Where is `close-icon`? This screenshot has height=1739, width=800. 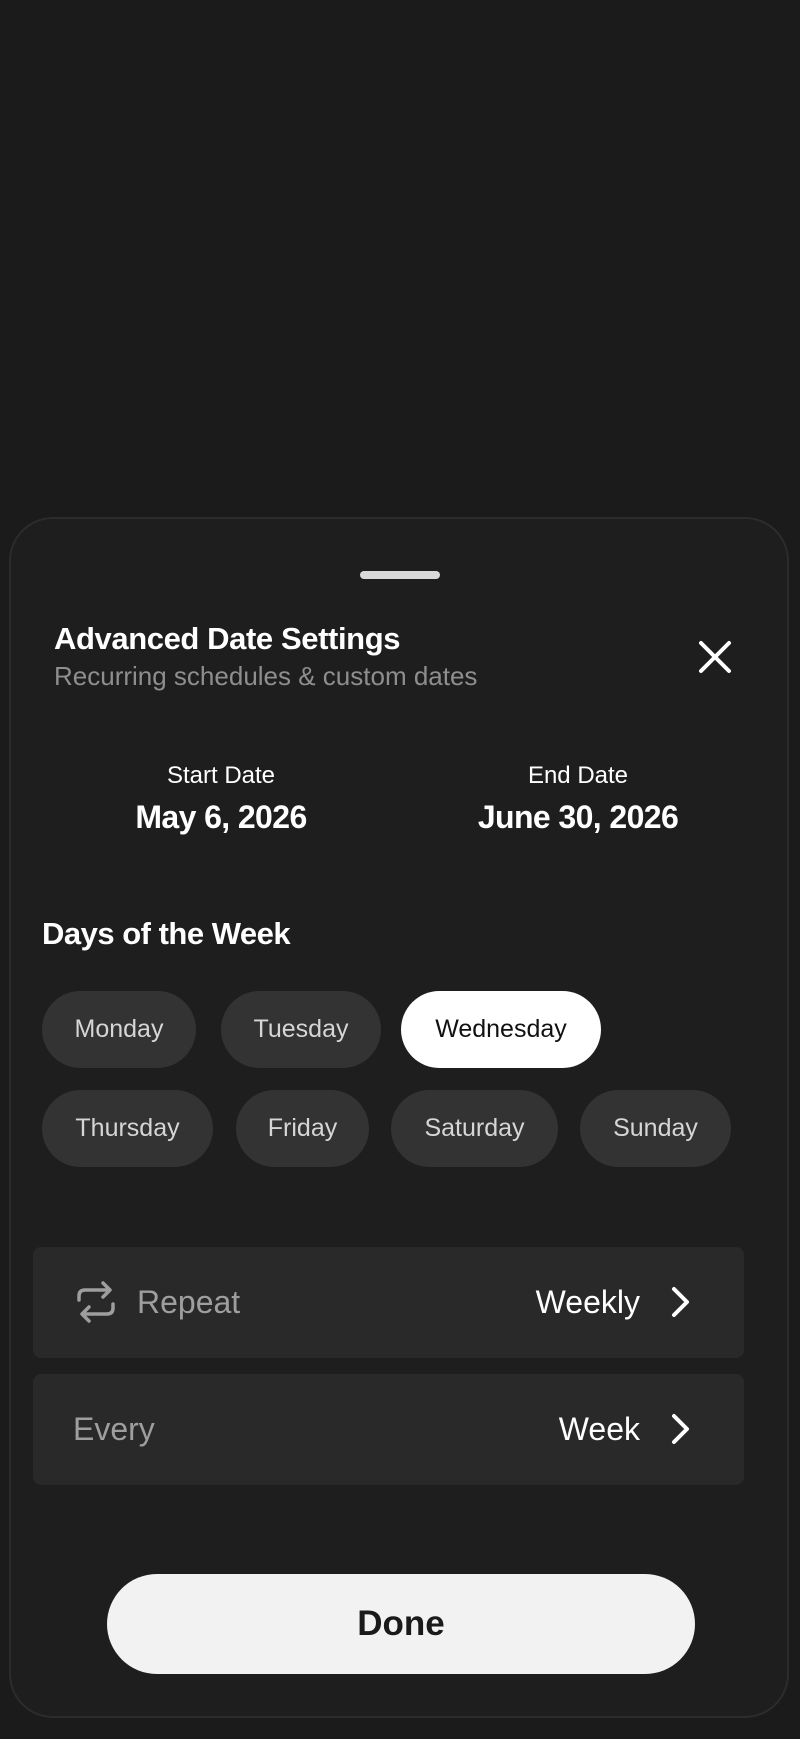 close-icon is located at coordinates (715, 657).